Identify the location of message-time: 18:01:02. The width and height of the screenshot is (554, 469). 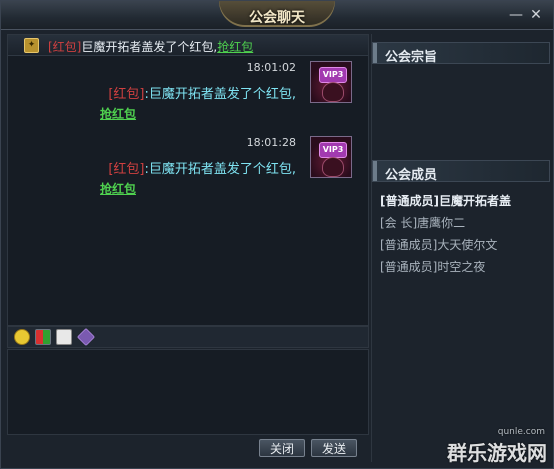
(271, 67).